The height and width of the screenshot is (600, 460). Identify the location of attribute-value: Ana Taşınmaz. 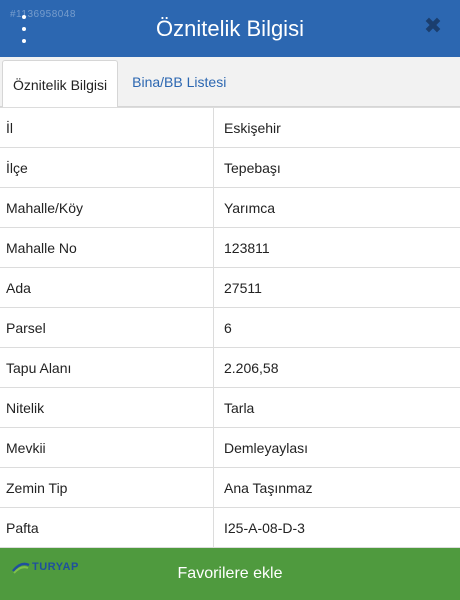
(268, 487).